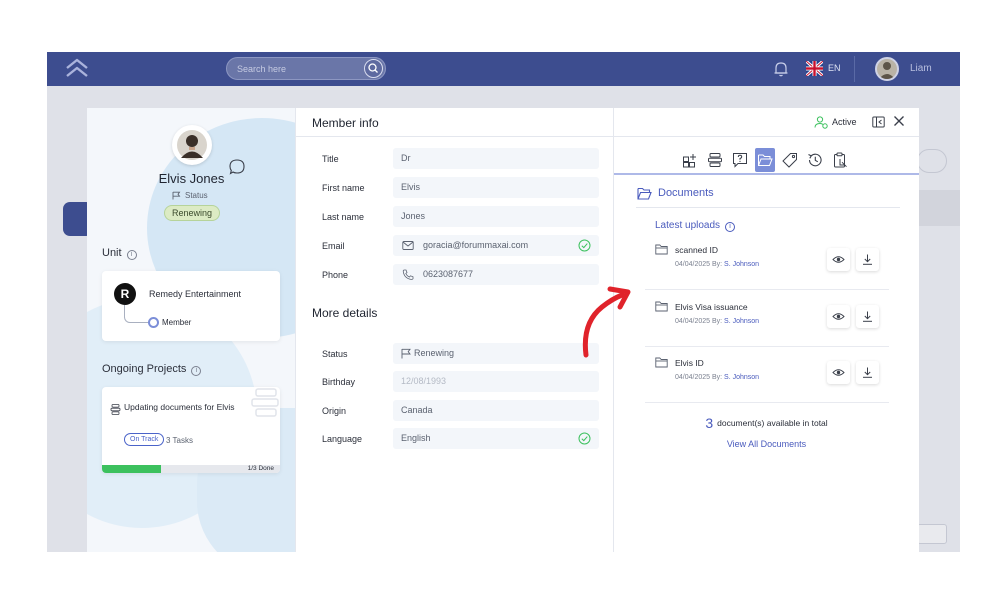  Describe the element at coordinates (709, 423) in the screenshot. I see `documents-total-count: 3` at that location.